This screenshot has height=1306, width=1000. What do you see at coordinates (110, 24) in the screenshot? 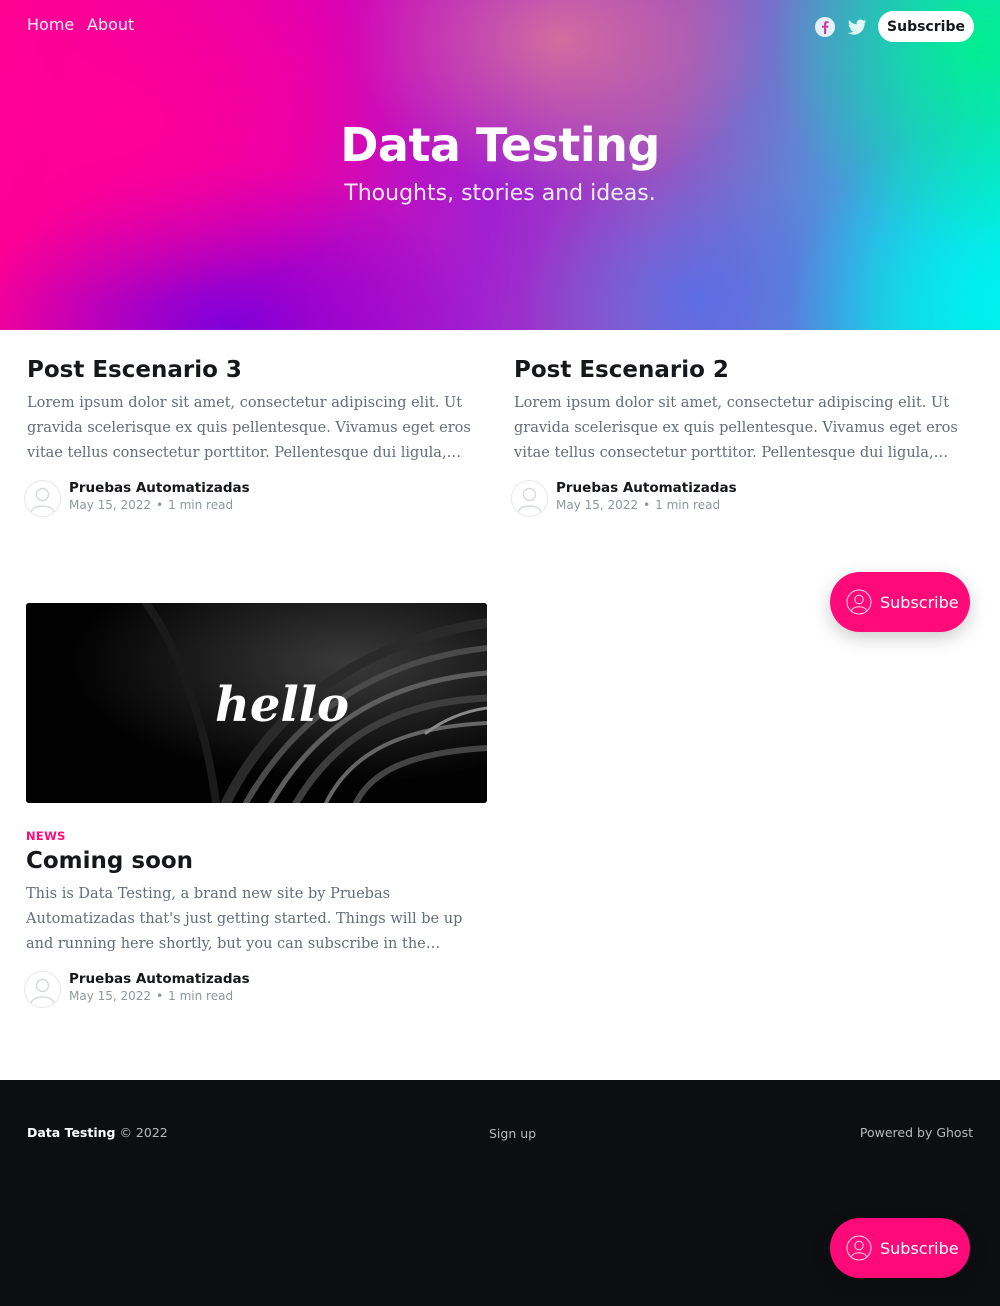
I see `nav-about-link: About` at bounding box center [110, 24].